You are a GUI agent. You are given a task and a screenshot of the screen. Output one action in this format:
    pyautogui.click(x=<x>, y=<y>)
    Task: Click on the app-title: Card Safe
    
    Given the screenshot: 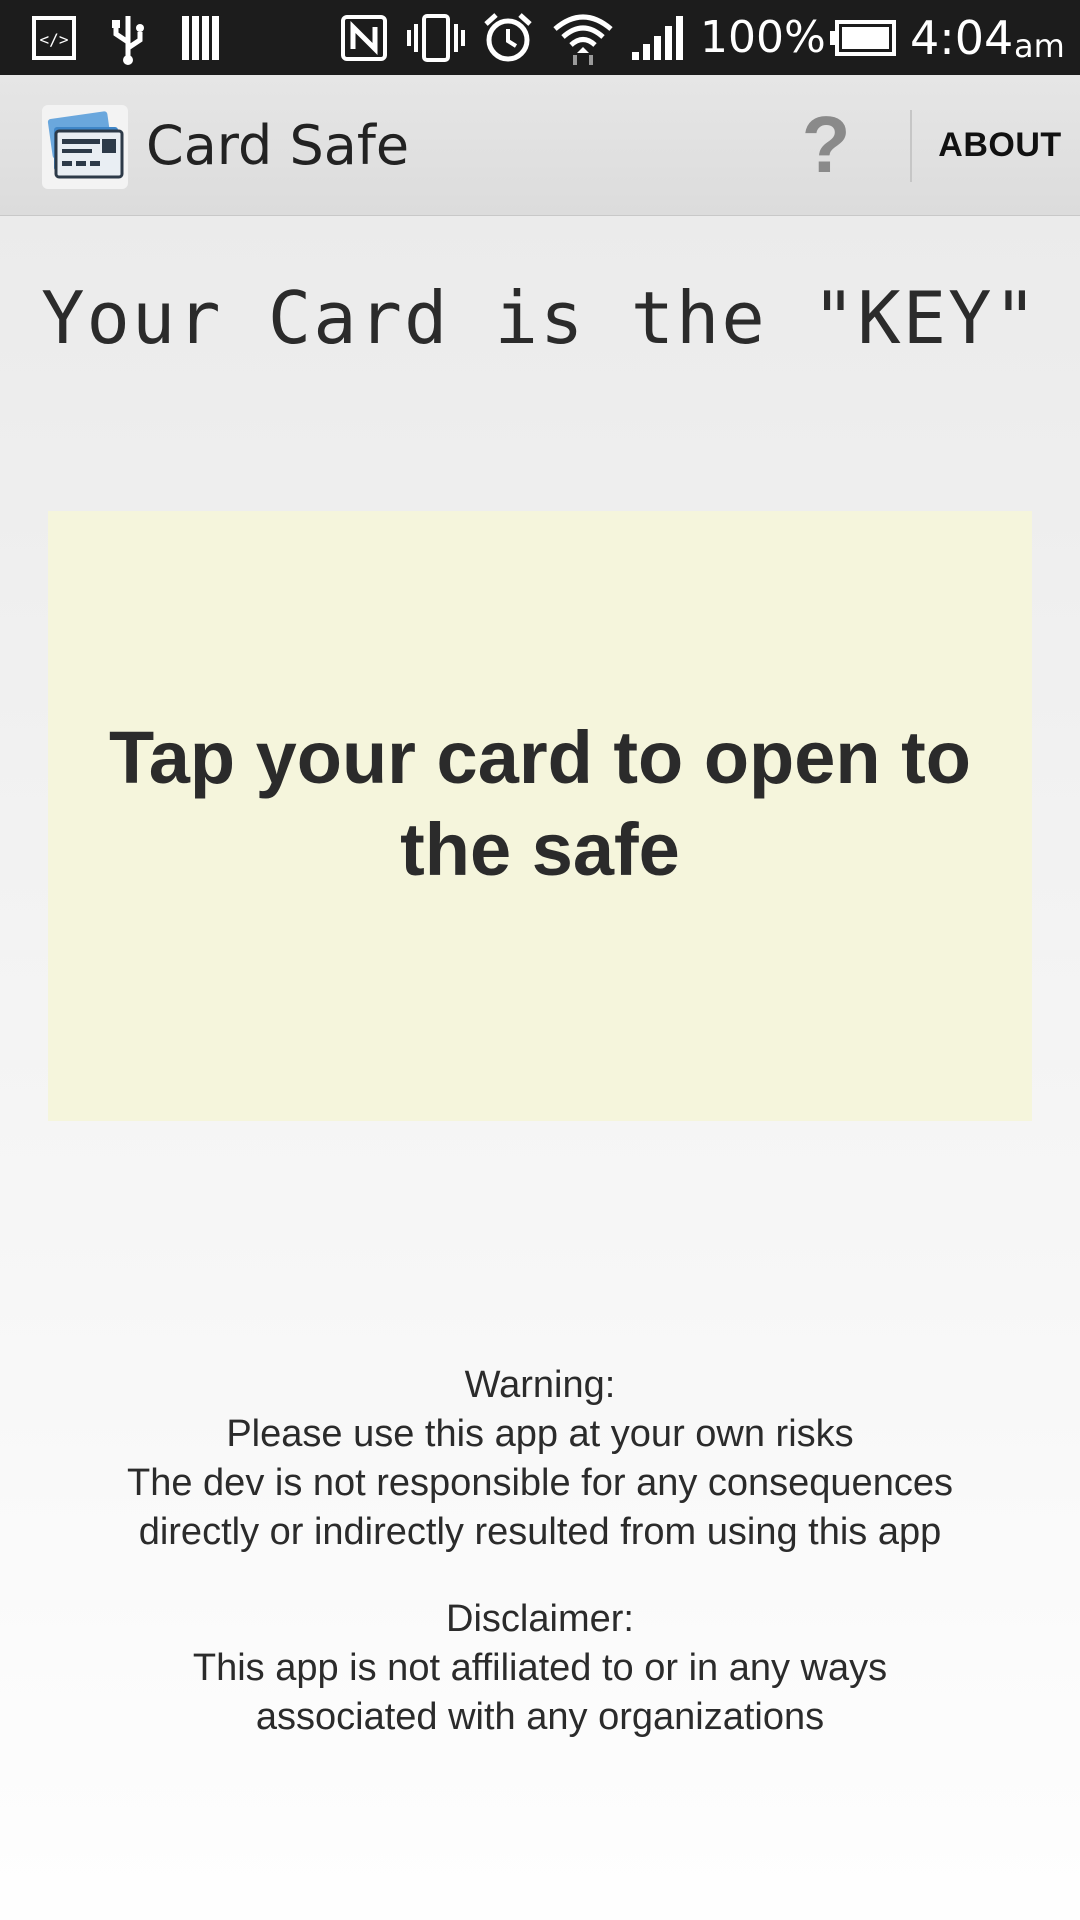 What is the action you would take?
    pyautogui.click(x=278, y=145)
    